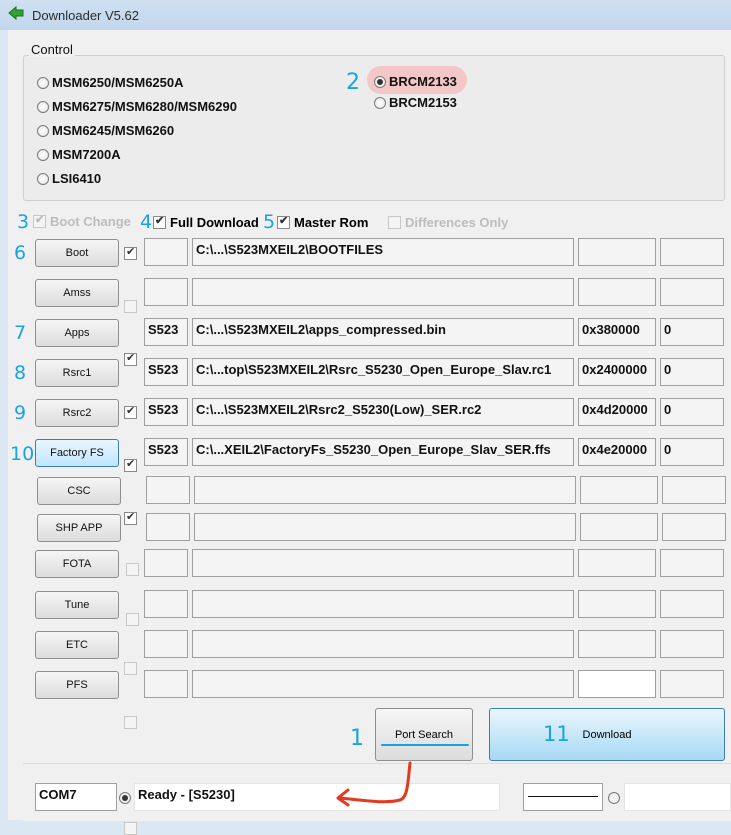 The width and height of the screenshot is (731, 835). I want to click on port-radio, so click(126, 798).